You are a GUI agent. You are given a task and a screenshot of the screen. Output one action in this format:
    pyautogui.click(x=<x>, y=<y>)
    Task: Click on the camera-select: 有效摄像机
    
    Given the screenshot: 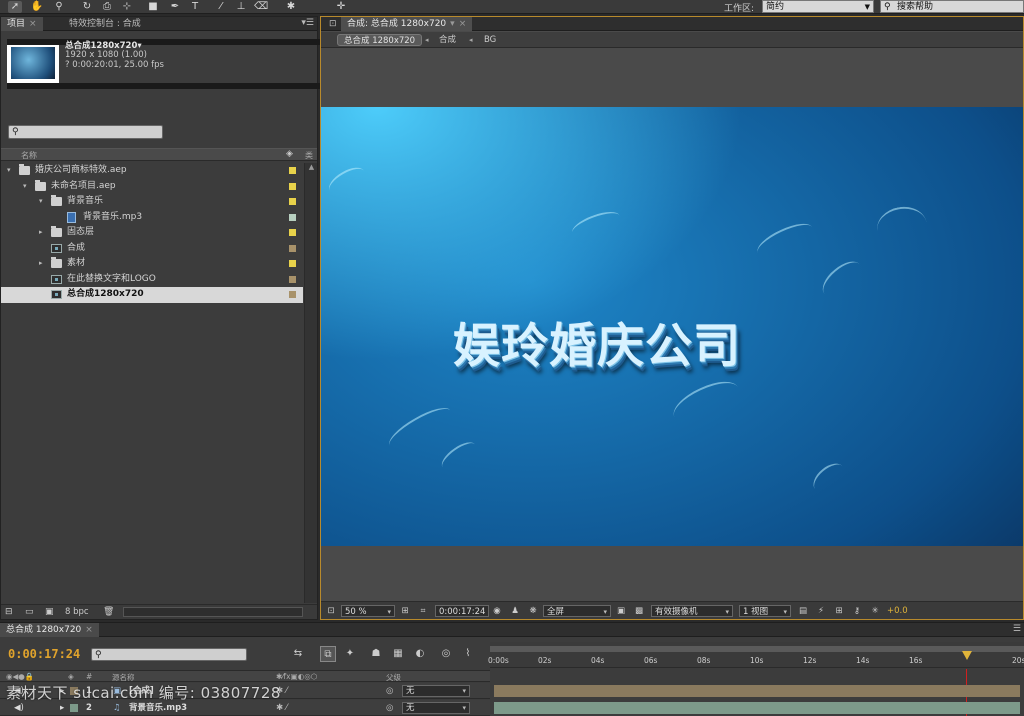 What is the action you would take?
    pyautogui.click(x=692, y=611)
    